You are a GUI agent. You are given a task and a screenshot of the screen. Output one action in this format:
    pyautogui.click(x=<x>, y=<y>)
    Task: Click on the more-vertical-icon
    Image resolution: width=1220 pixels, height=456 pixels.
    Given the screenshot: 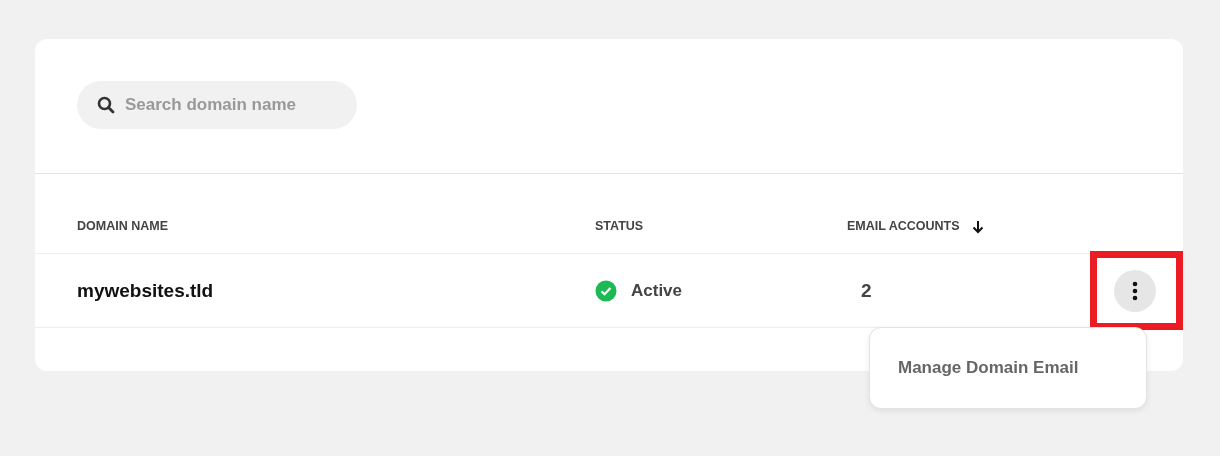 What is the action you would take?
    pyautogui.click(x=1135, y=291)
    